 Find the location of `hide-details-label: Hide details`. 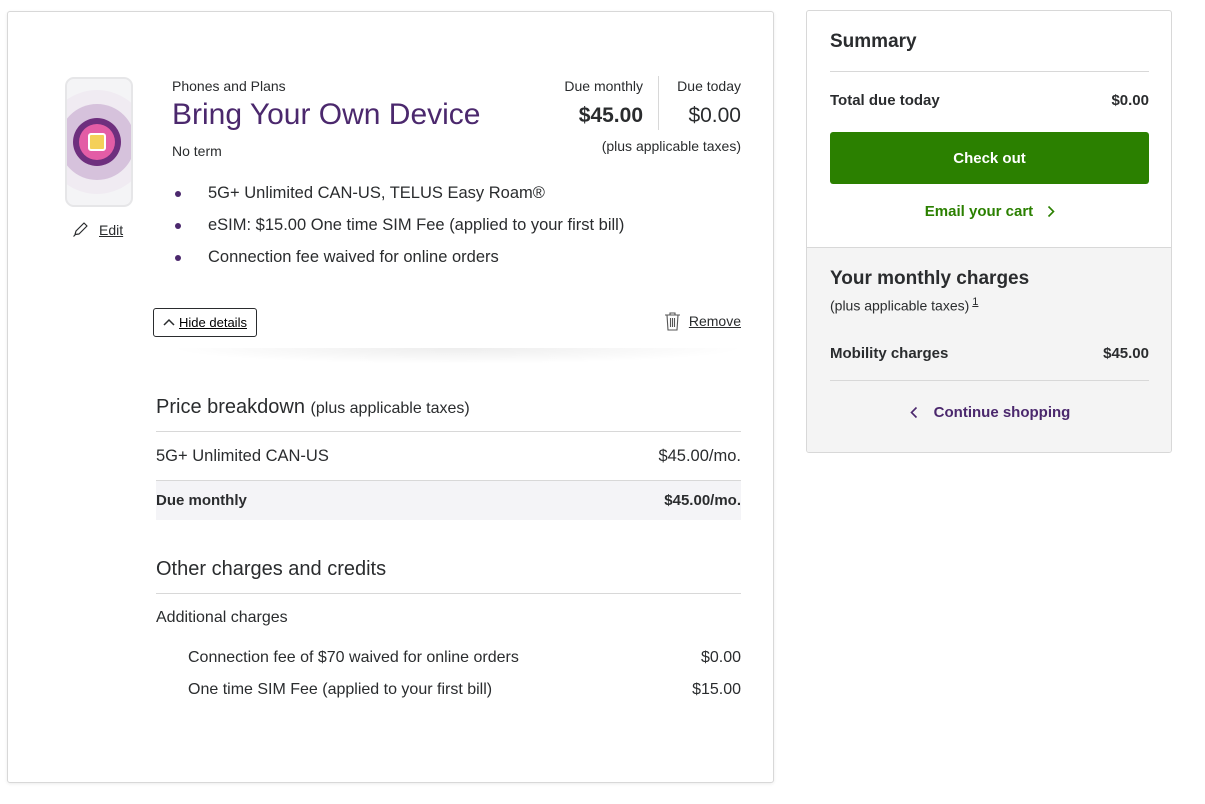

hide-details-label: Hide details is located at coordinates (213, 322).